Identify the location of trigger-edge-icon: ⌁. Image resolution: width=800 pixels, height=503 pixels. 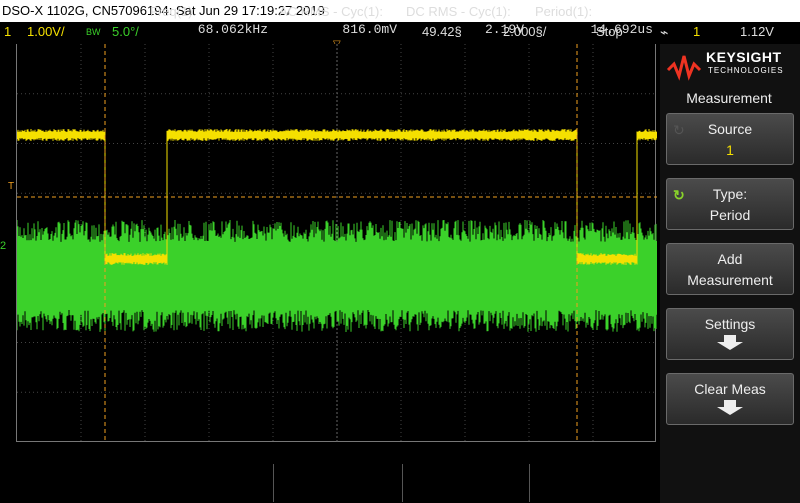
(664, 32).